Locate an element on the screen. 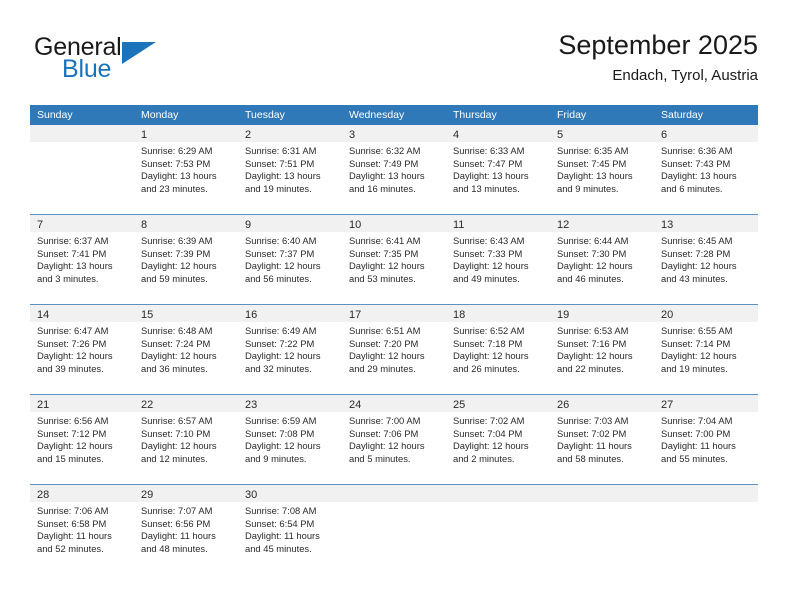  day-detail-line: and 15 minutes. is located at coordinates (70, 458).